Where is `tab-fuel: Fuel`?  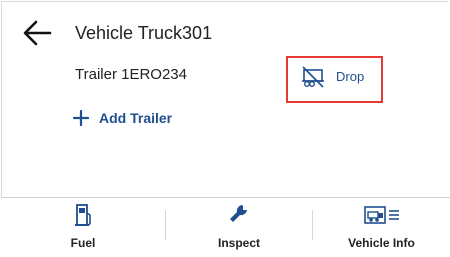
tab-fuel: Fuel is located at coordinates (83, 227).